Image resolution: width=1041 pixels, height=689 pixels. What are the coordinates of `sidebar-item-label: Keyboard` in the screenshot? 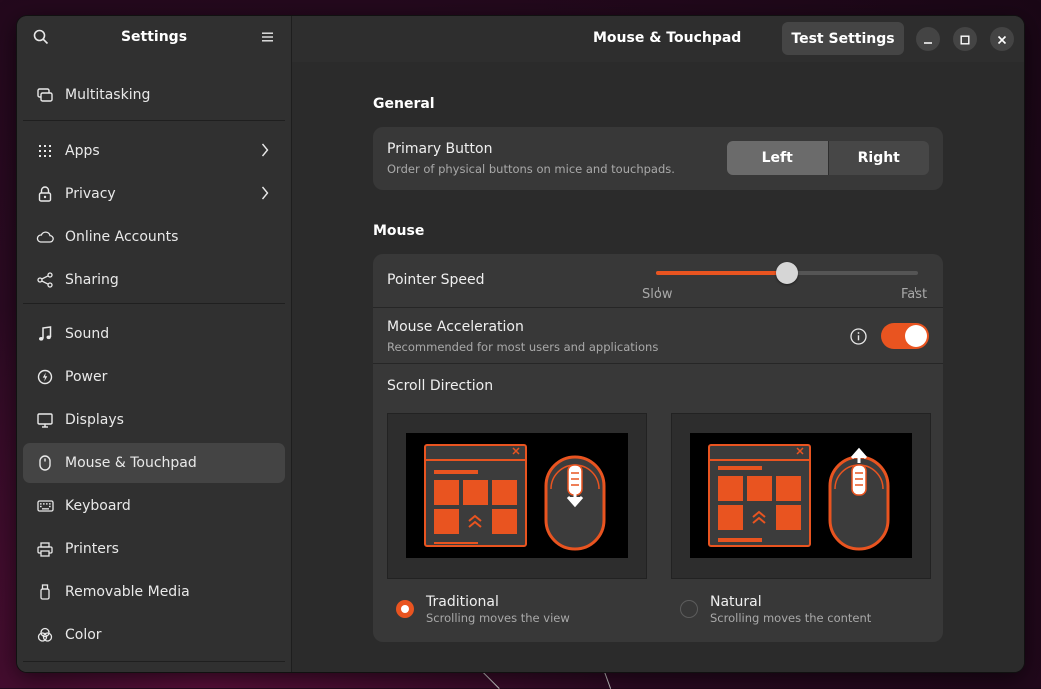 It's located at (98, 506).